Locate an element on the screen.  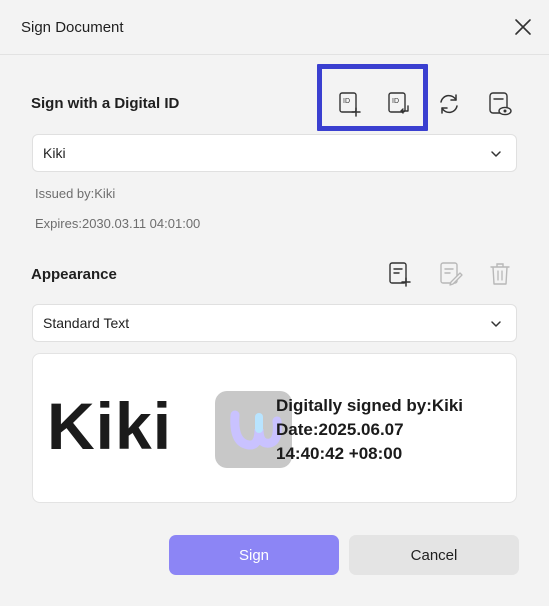
close-icon is located at coordinates (523, 27).